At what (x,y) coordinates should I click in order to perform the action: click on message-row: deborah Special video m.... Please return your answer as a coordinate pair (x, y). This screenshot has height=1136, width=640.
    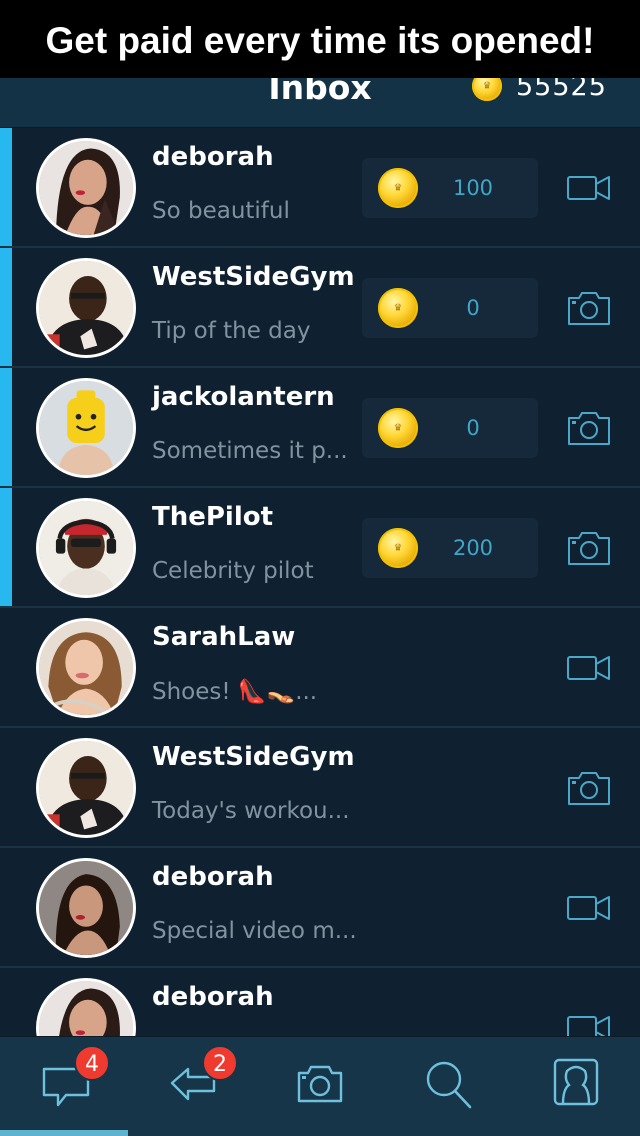
    Looking at the image, I should click on (320, 908).